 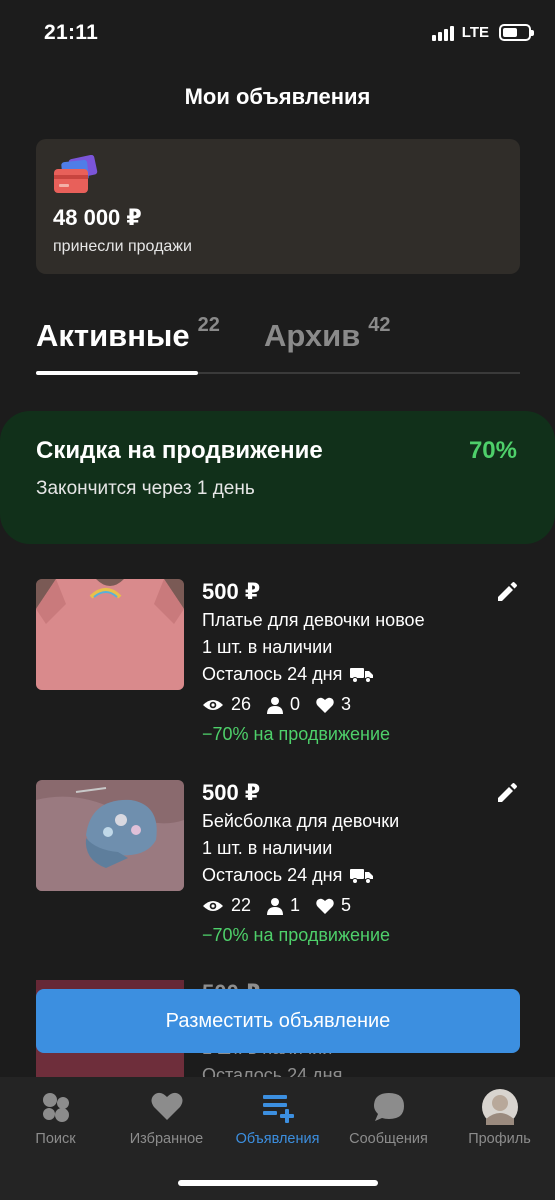 What do you see at coordinates (499, 1139) in the screenshot?
I see `tabbar-profile-label: Профиль` at bounding box center [499, 1139].